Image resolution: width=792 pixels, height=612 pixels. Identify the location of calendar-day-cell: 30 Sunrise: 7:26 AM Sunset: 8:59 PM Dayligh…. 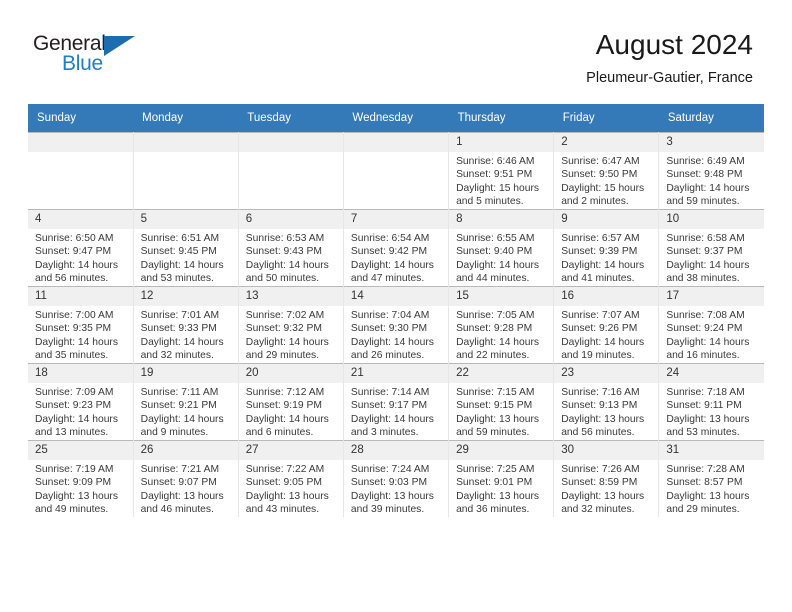
(606, 478).